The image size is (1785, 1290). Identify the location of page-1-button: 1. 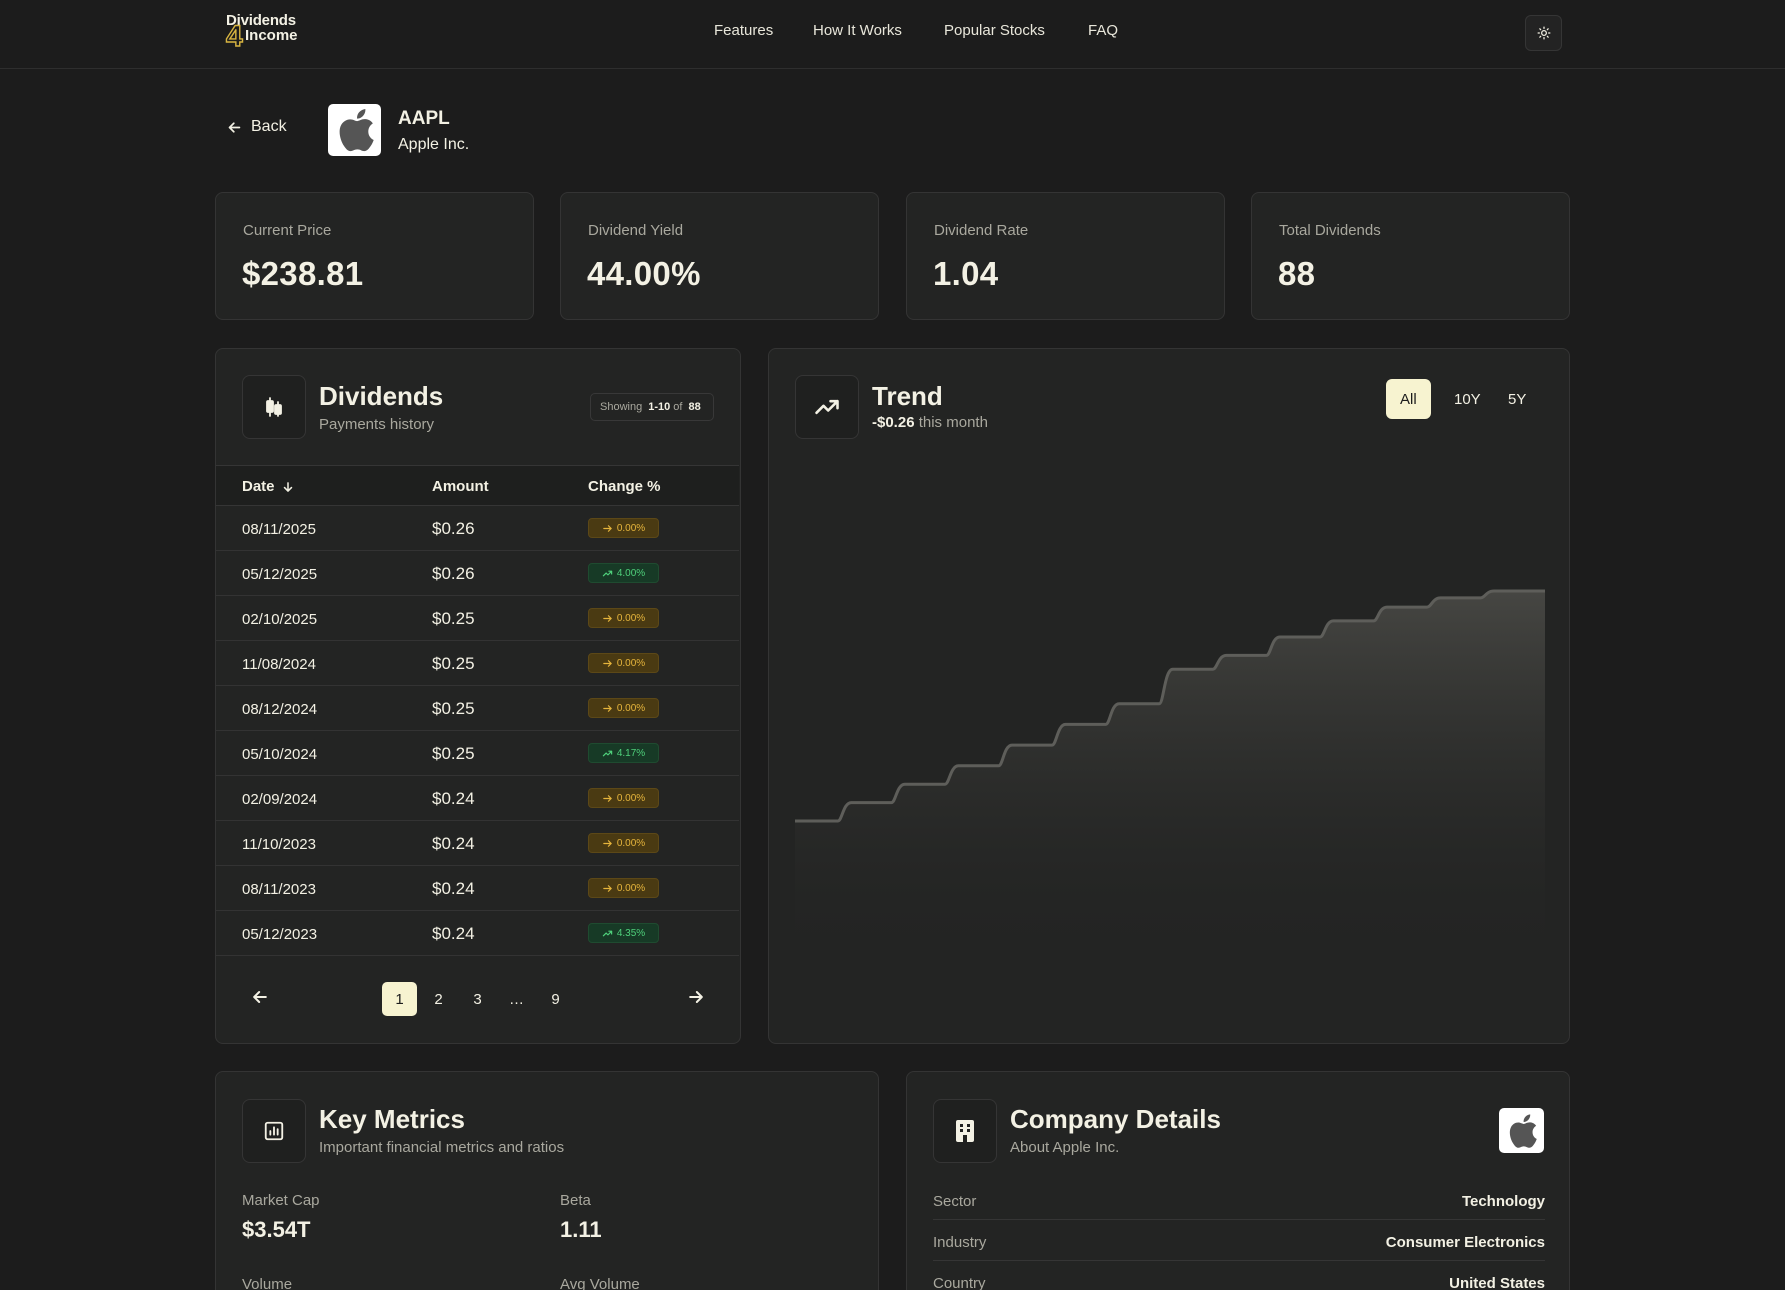
(399, 999).